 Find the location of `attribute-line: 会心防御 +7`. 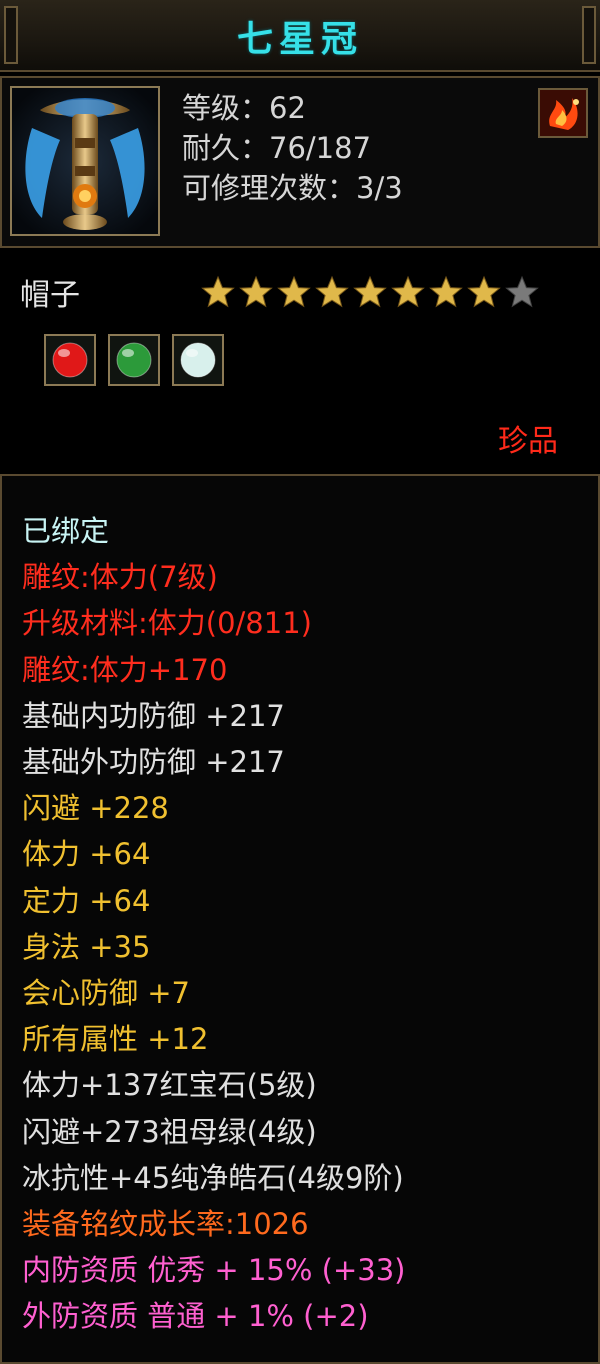

attribute-line: 会心防御 +7 is located at coordinates (106, 993).